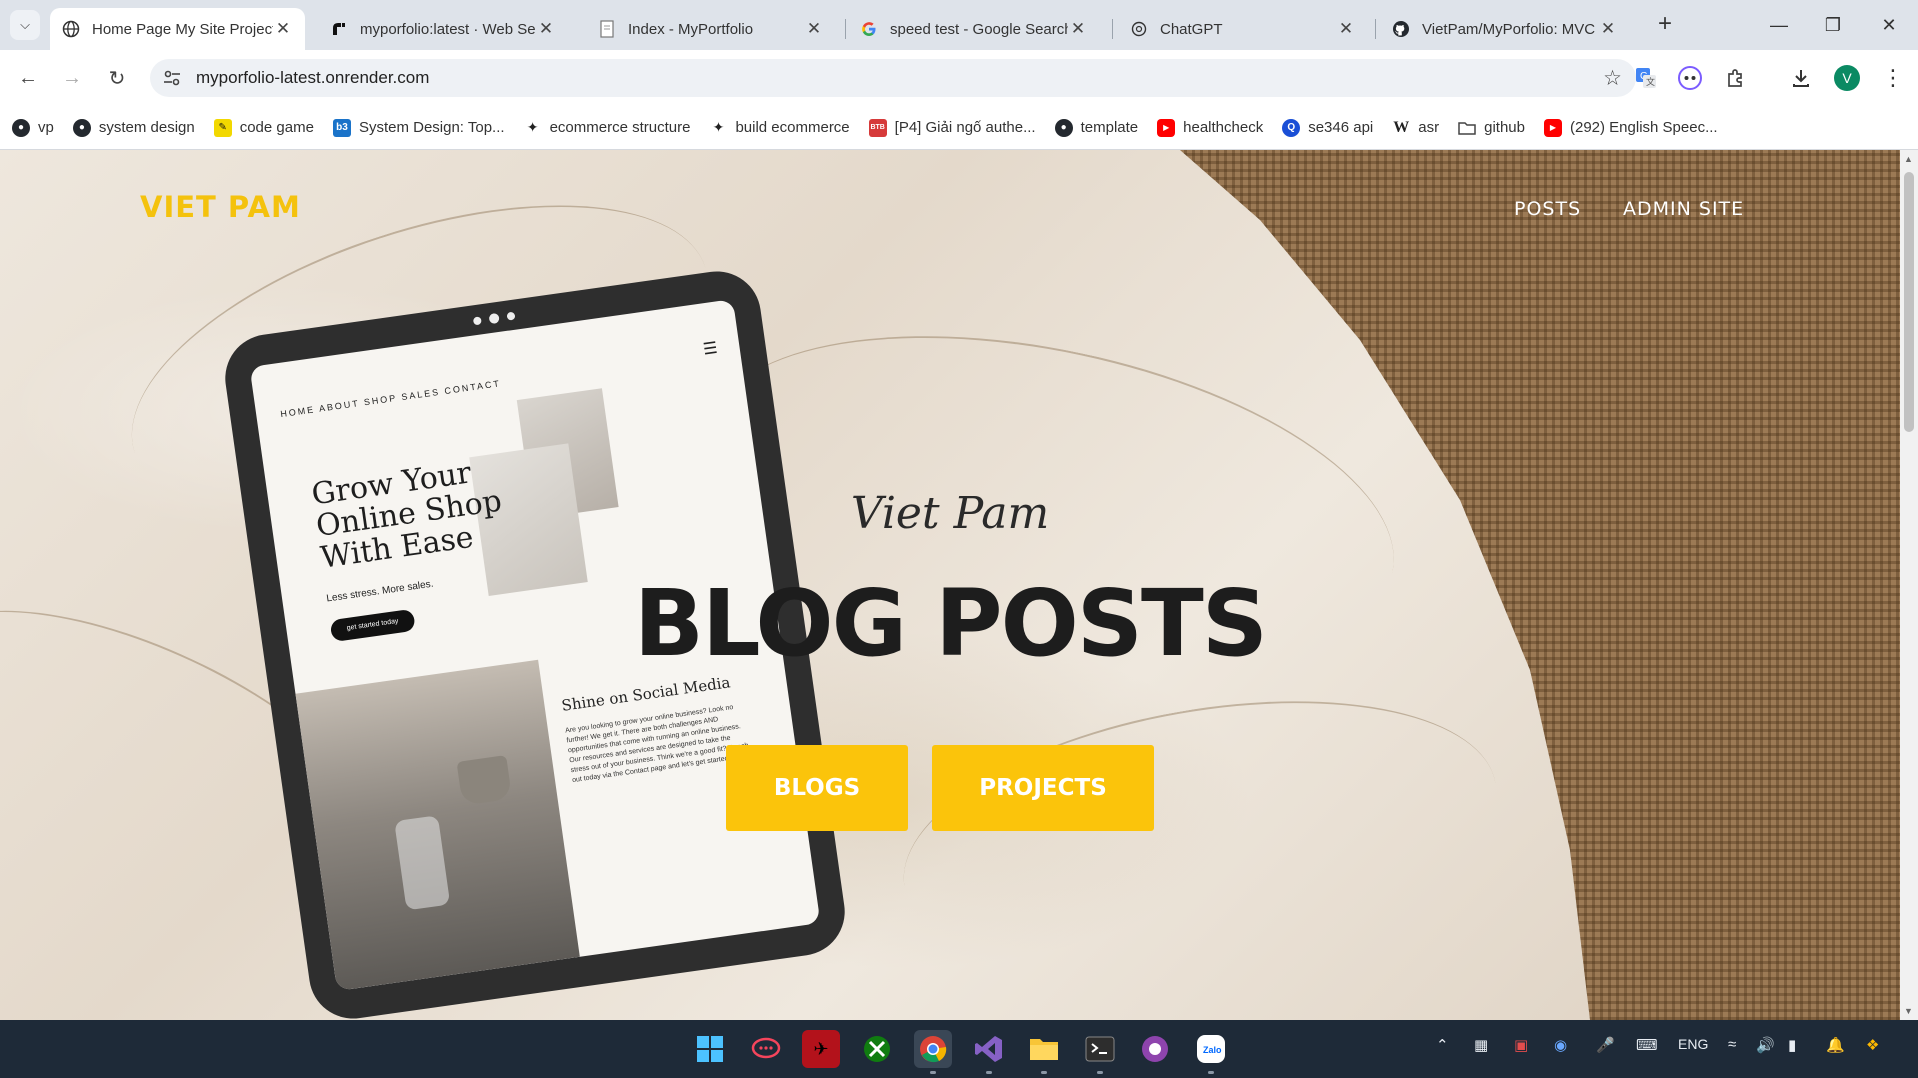 The width and height of the screenshot is (1918, 1078). What do you see at coordinates (1612, 78) in the screenshot?
I see `bookmark-star-icon: ☆` at bounding box center [1612, 78].